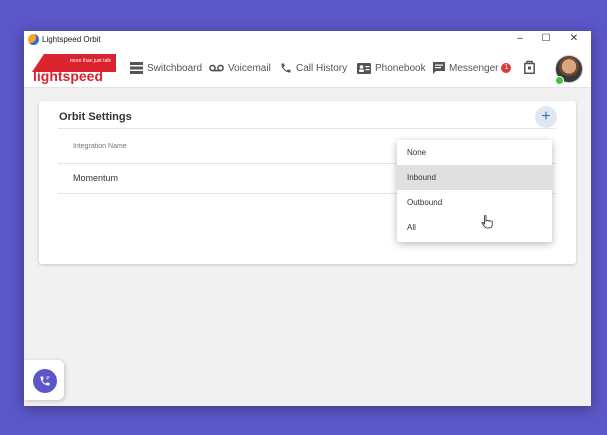 The width and height of the screenshot is (607, 435). What do you see at coordinates (546, 39) in the screenshot?
I see `maximize-button: ☐` at bounding box center [546, 39].